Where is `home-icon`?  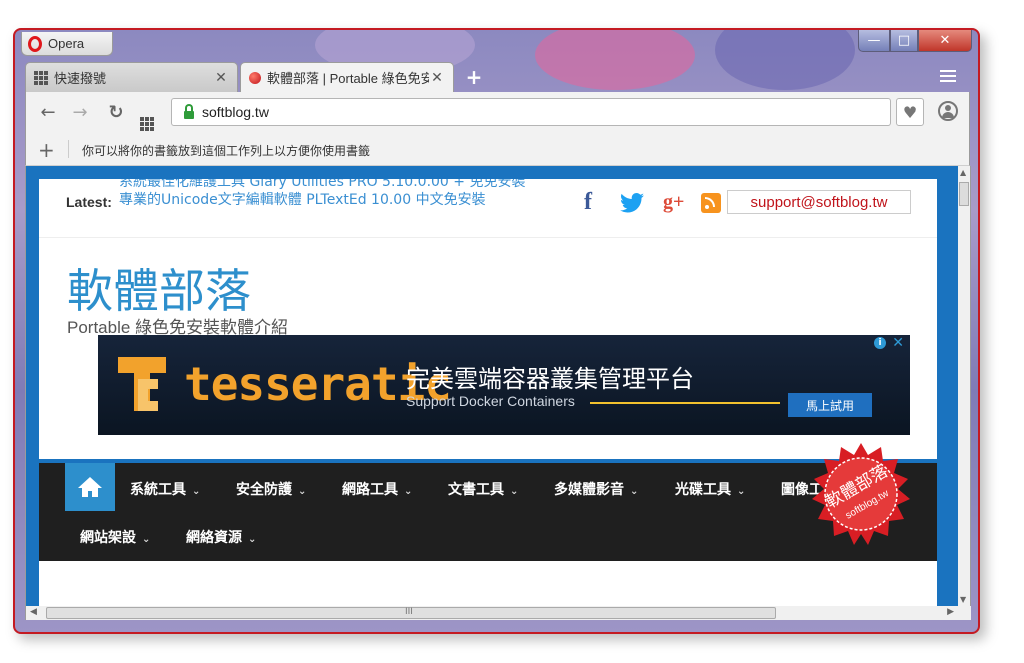
home-icon is located at coordinates (90, 487).